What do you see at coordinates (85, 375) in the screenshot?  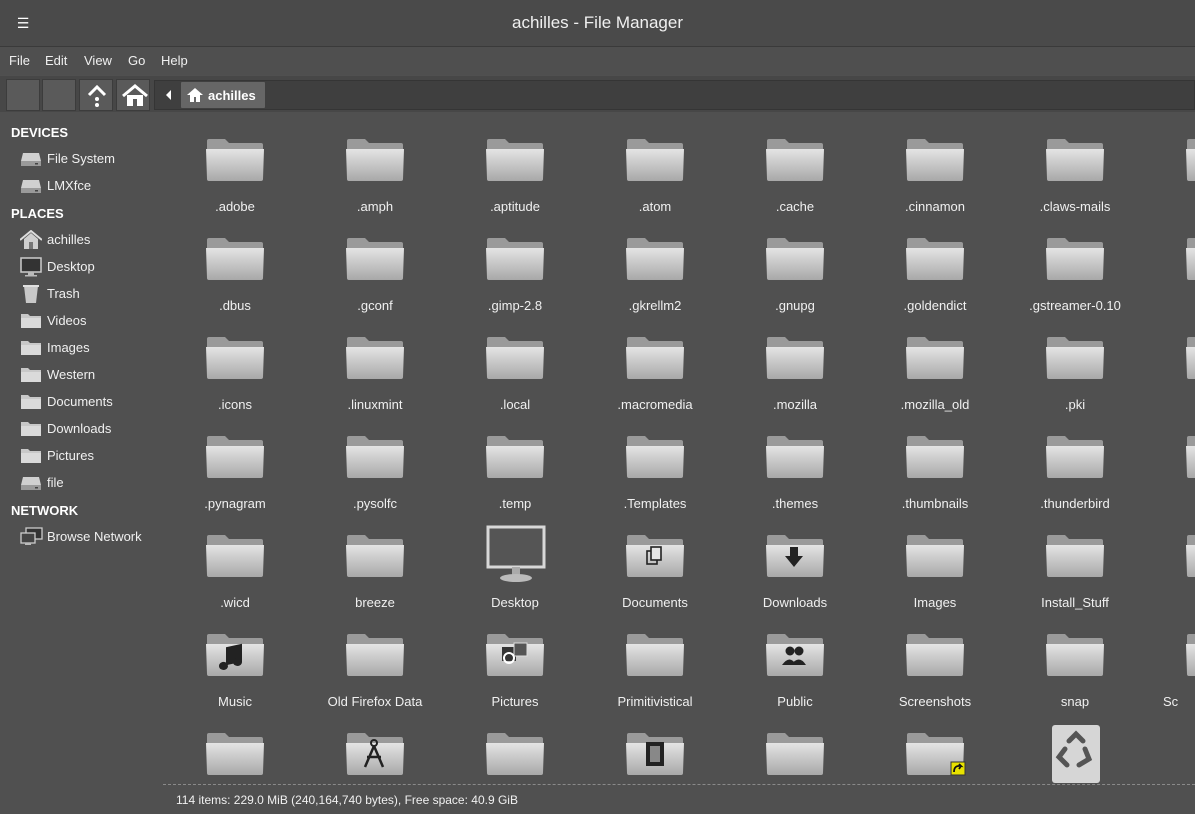 I see `sidebar-item-western: Western` at bounding box center [85, 375].